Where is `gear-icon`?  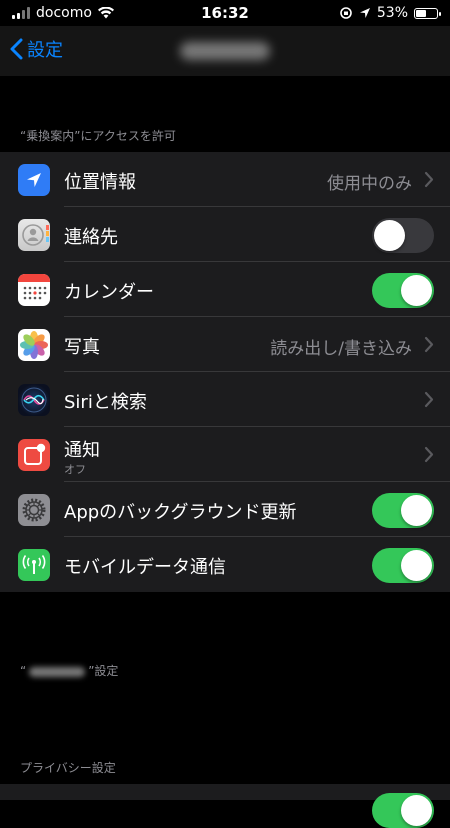 gear-icon is located at coordinates (34, 510).